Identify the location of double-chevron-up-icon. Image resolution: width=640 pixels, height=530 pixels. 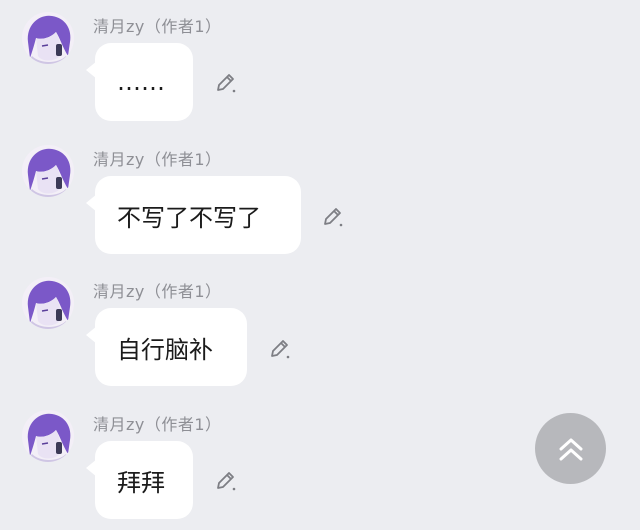
(570, 449).